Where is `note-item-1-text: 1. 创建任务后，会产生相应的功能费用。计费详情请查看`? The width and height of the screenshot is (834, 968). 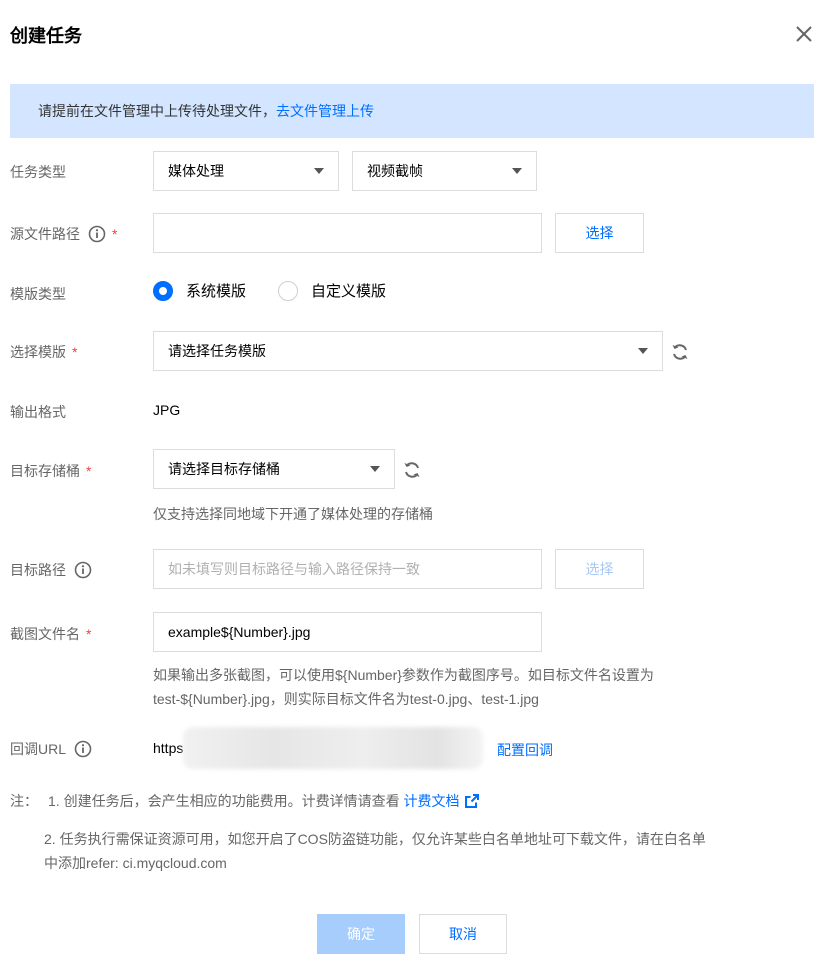
note-item-1-text: 1. 创建任务后，会产生相应的功能费用。计费详情请查看 is located at coordinates (224, 801).